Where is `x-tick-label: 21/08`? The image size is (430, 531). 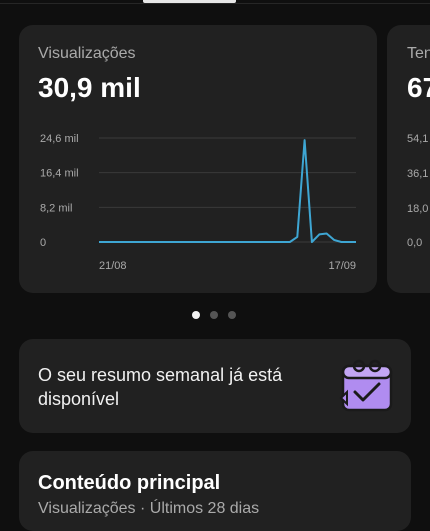 x-tick-label: 21/08 is located at coordinates (113, 266).